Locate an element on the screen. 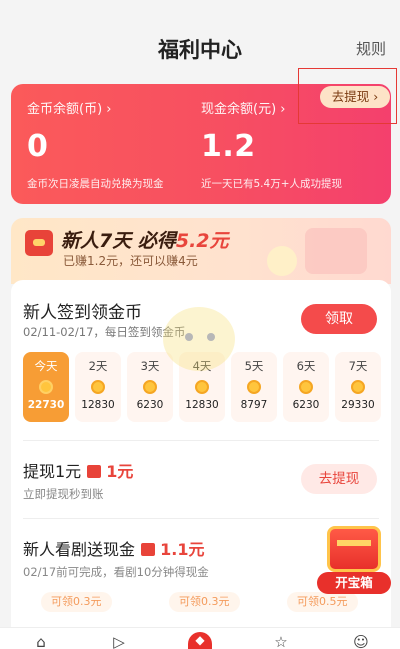 This screenshot has height=649, width=400. highlight-box is located at coordinates (347, 96).